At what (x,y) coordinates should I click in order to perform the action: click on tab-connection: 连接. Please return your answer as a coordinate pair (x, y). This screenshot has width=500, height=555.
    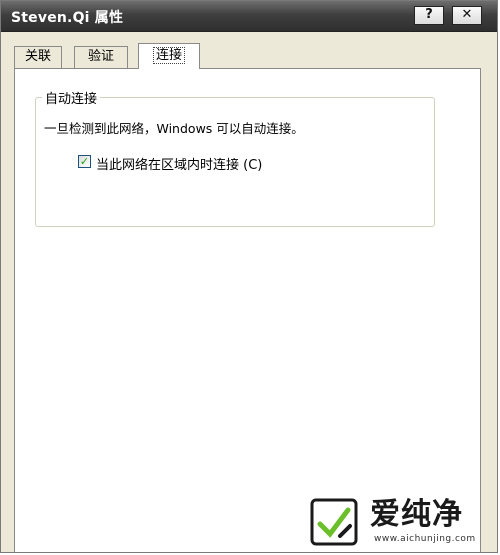
    Looking at the image, I should click on (169, 56).